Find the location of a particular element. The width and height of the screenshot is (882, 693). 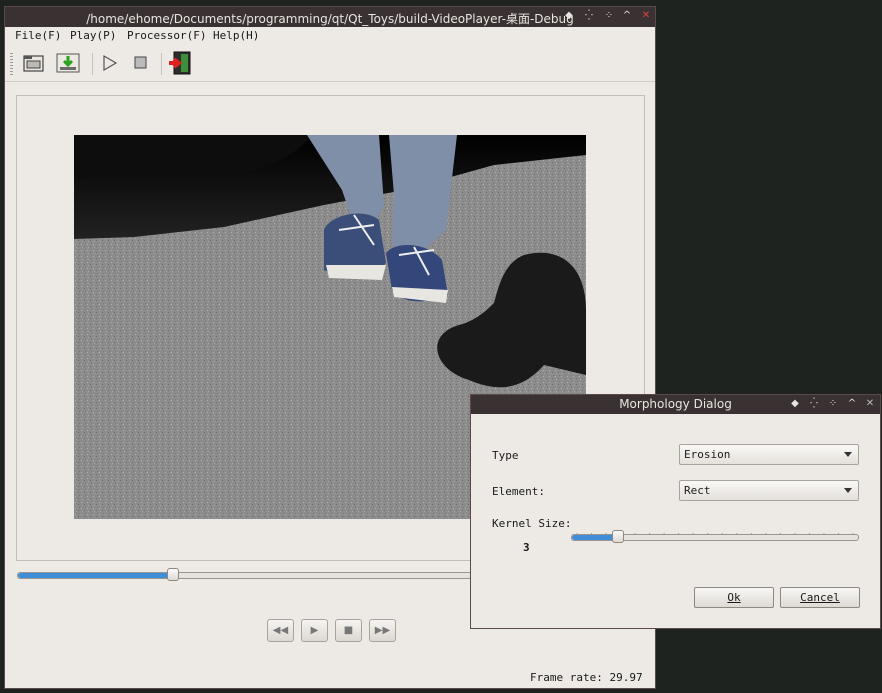

stop-button: ■ is located at coordinates (348, 630).